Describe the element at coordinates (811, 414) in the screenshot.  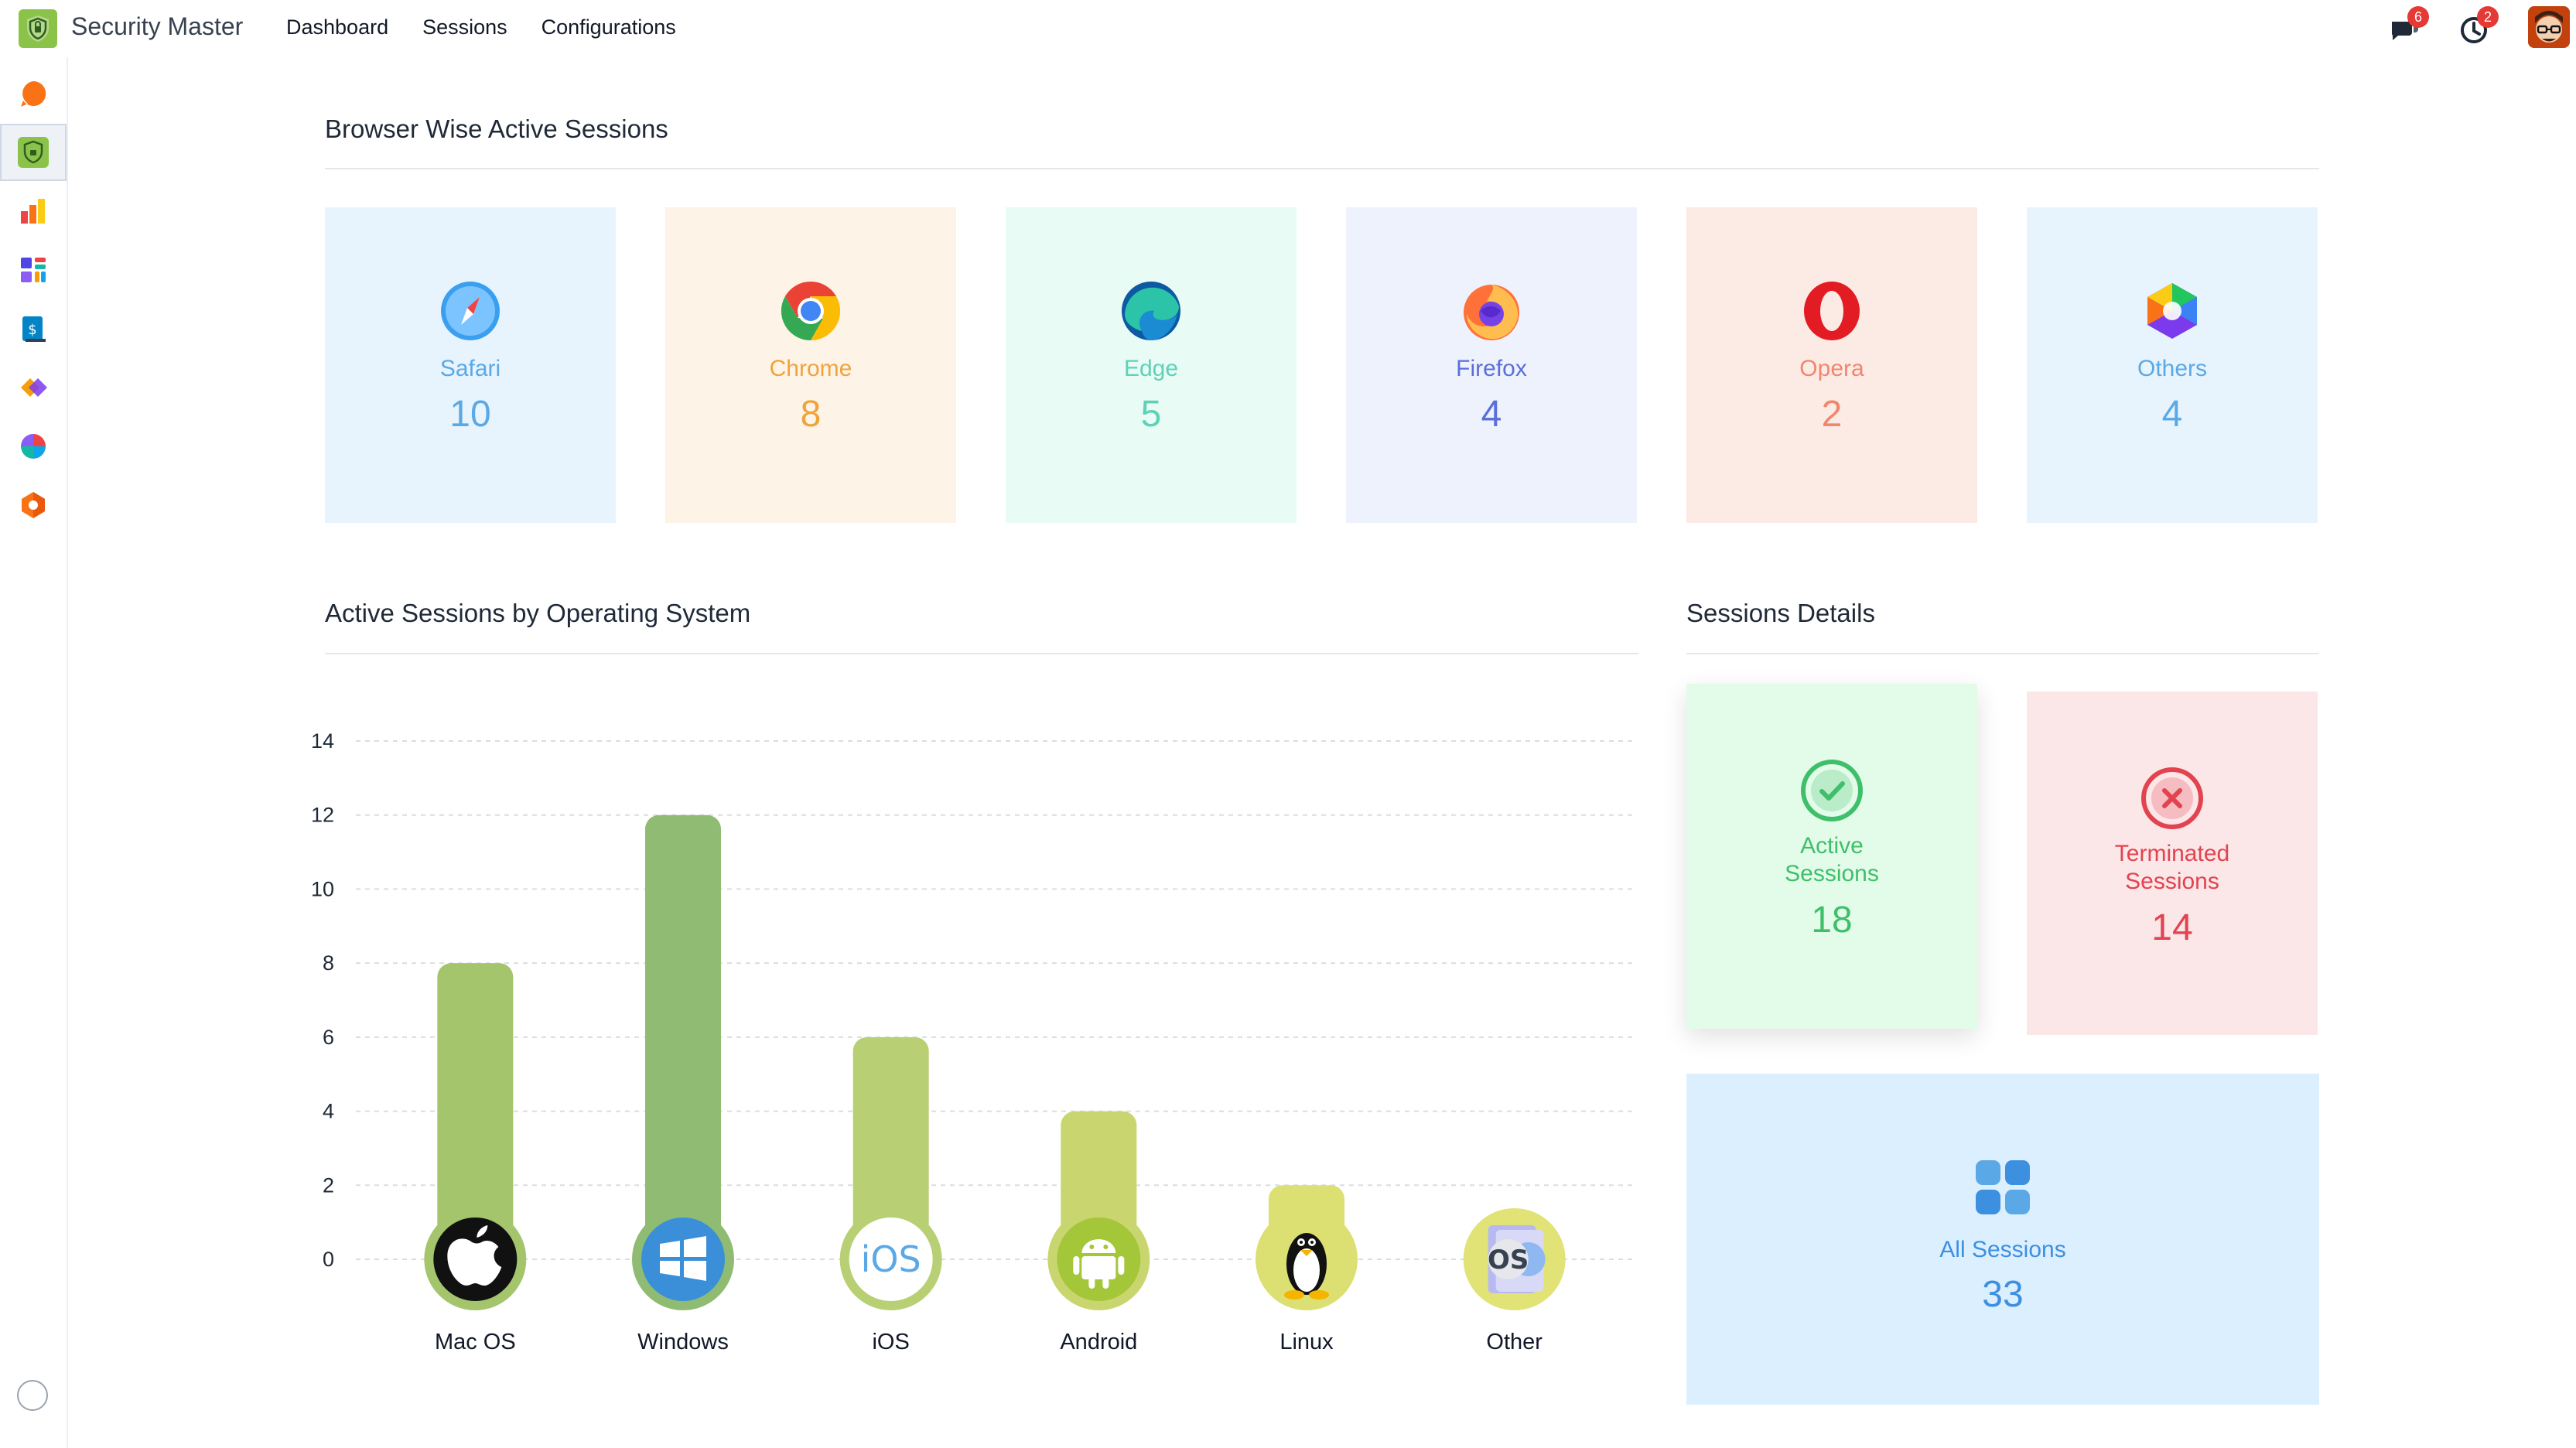
I see `browser-count: 8` at that location.